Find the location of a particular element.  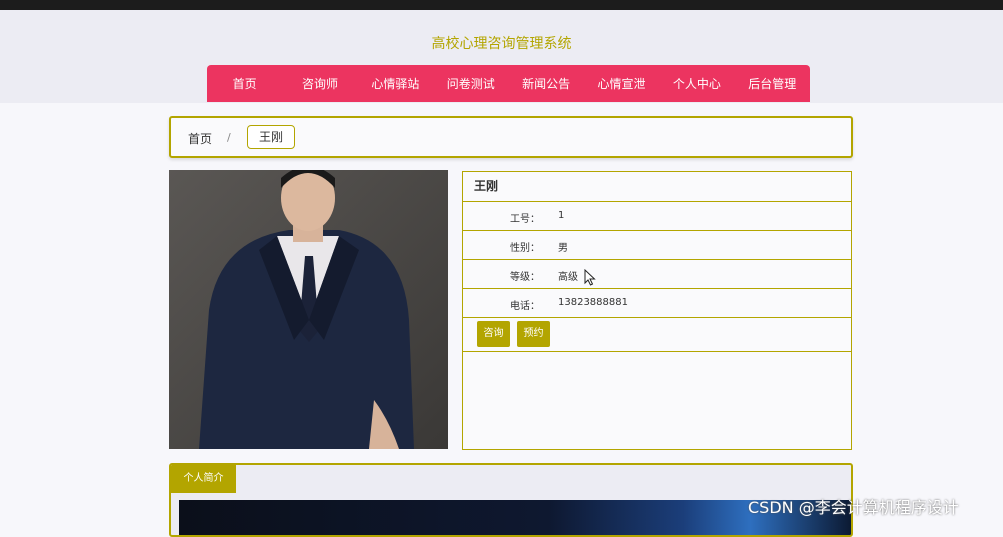

info-label-gender: 性别： is located at coordinates (525, 248).